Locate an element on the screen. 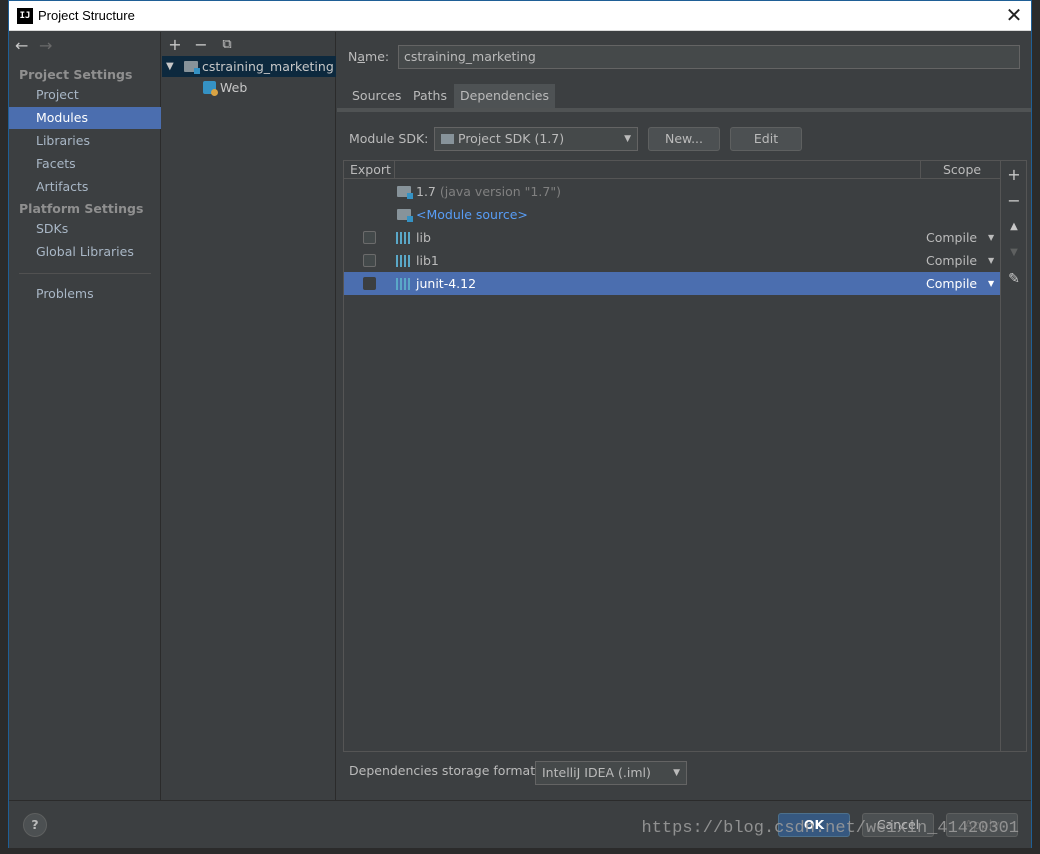  tab-sources: Sources is located at coordinates (376, 96).